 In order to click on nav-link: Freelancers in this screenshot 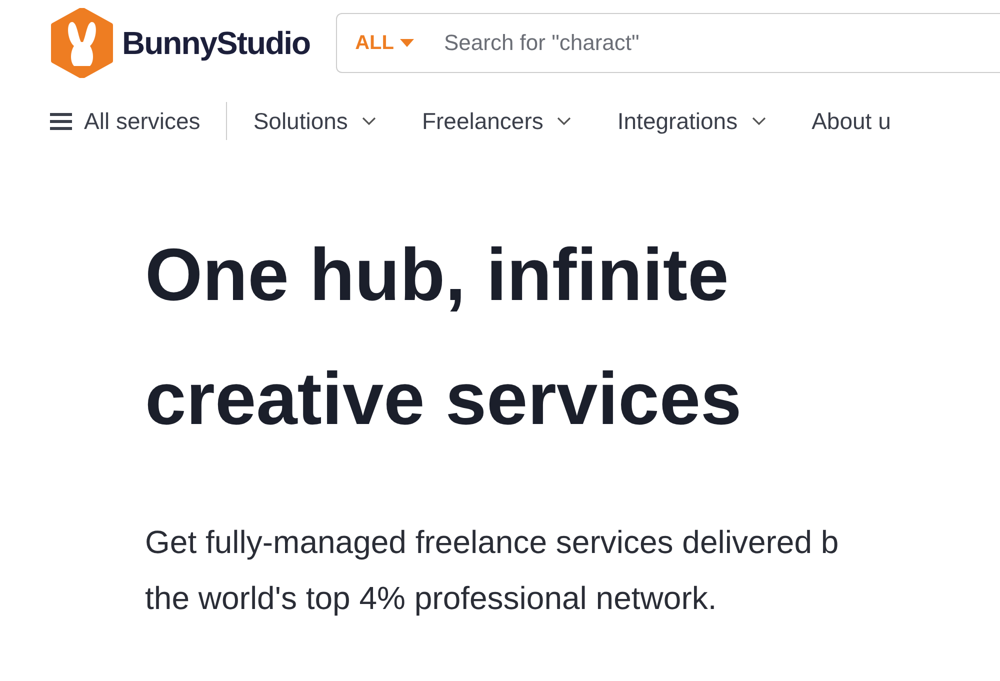, I will do `click(497, 121)`.